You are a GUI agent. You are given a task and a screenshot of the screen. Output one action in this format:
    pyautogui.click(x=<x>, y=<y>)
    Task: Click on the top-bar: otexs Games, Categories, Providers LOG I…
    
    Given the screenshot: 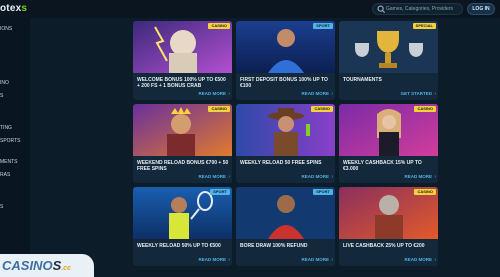 What is the action you would take?
    pyautogui.click(x=250, y=9)
    